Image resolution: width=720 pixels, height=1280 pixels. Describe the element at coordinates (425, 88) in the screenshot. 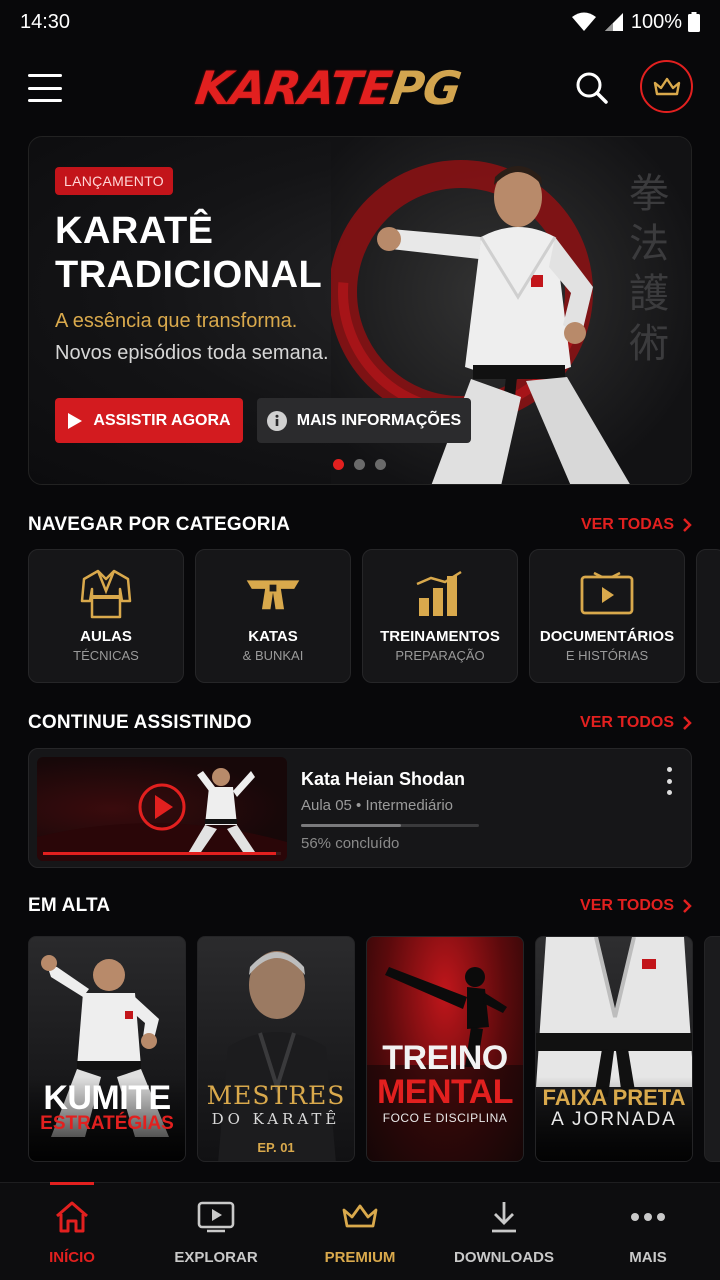

I see `logo-pg: PG` at that location.